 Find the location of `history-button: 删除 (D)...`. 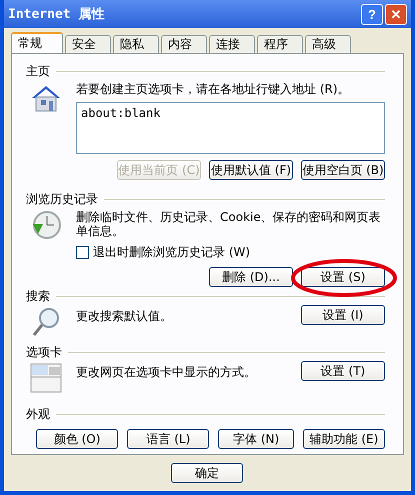

history-button: 删除 (D)... is located at coordinates (251, 277).